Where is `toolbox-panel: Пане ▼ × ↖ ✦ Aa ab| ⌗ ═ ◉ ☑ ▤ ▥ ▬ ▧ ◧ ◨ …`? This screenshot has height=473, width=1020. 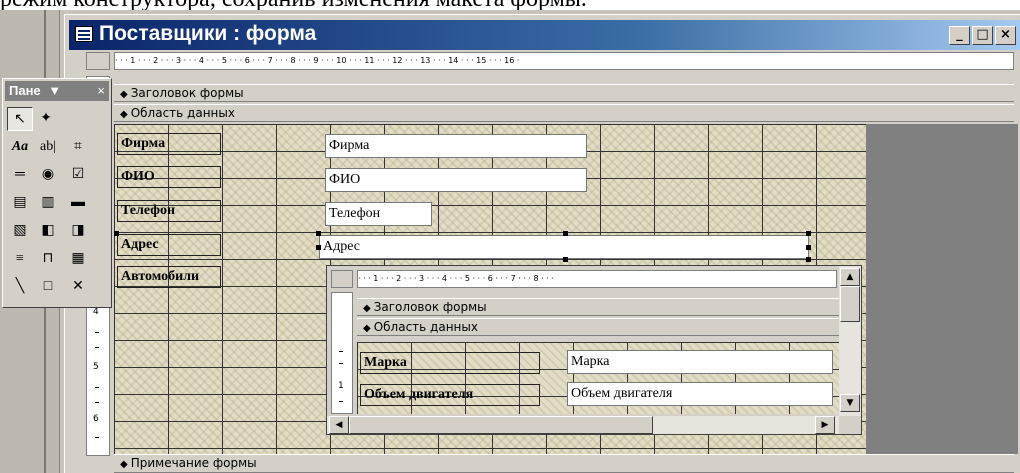 toolbox-panel: Пане ▼ × ↖ ✦ Aa ab| ⌗ ═ ◉ ☑ ▤ ▥ ▬ ▧ ◧ ◨ … is located at coordinates (57, 193).